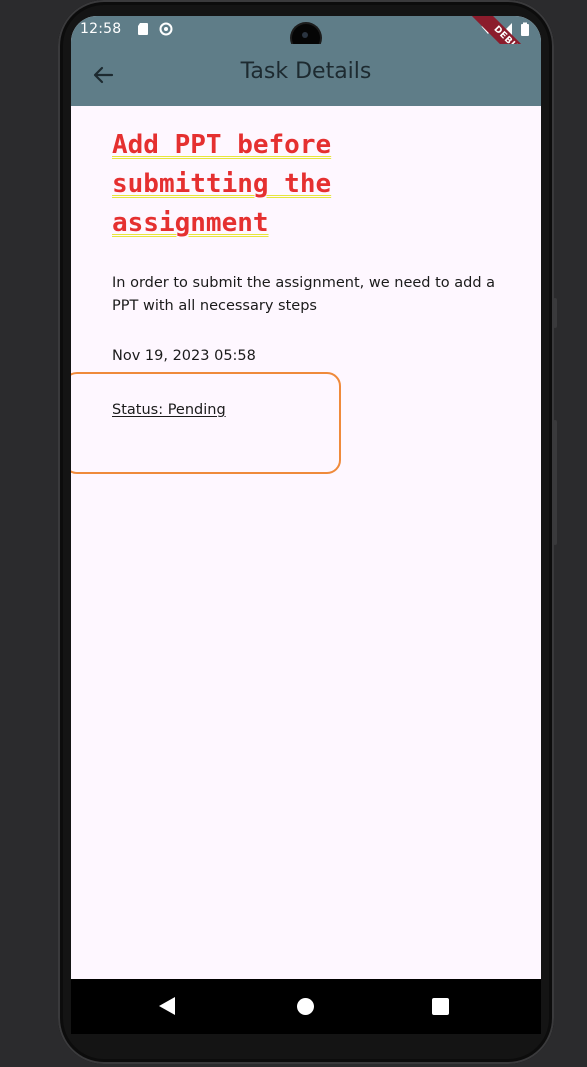 The image size is (587, 1067). What do you see at coordinates (555, 313) in the screenshot?
I see `phone-side-button` at bounding box center [555, 313].